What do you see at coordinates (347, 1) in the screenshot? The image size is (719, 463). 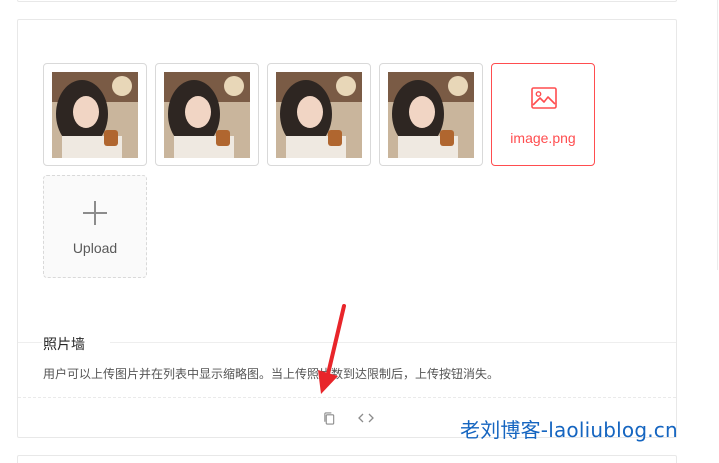 I see `previous-demo-card` at bounding box center [347, 1].